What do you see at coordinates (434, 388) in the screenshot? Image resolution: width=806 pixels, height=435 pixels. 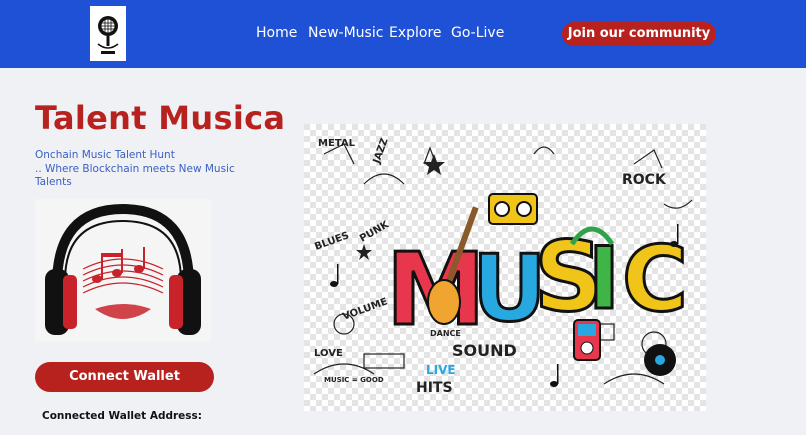 I see `svg-text: HITS` at bounding box center [434, 388].